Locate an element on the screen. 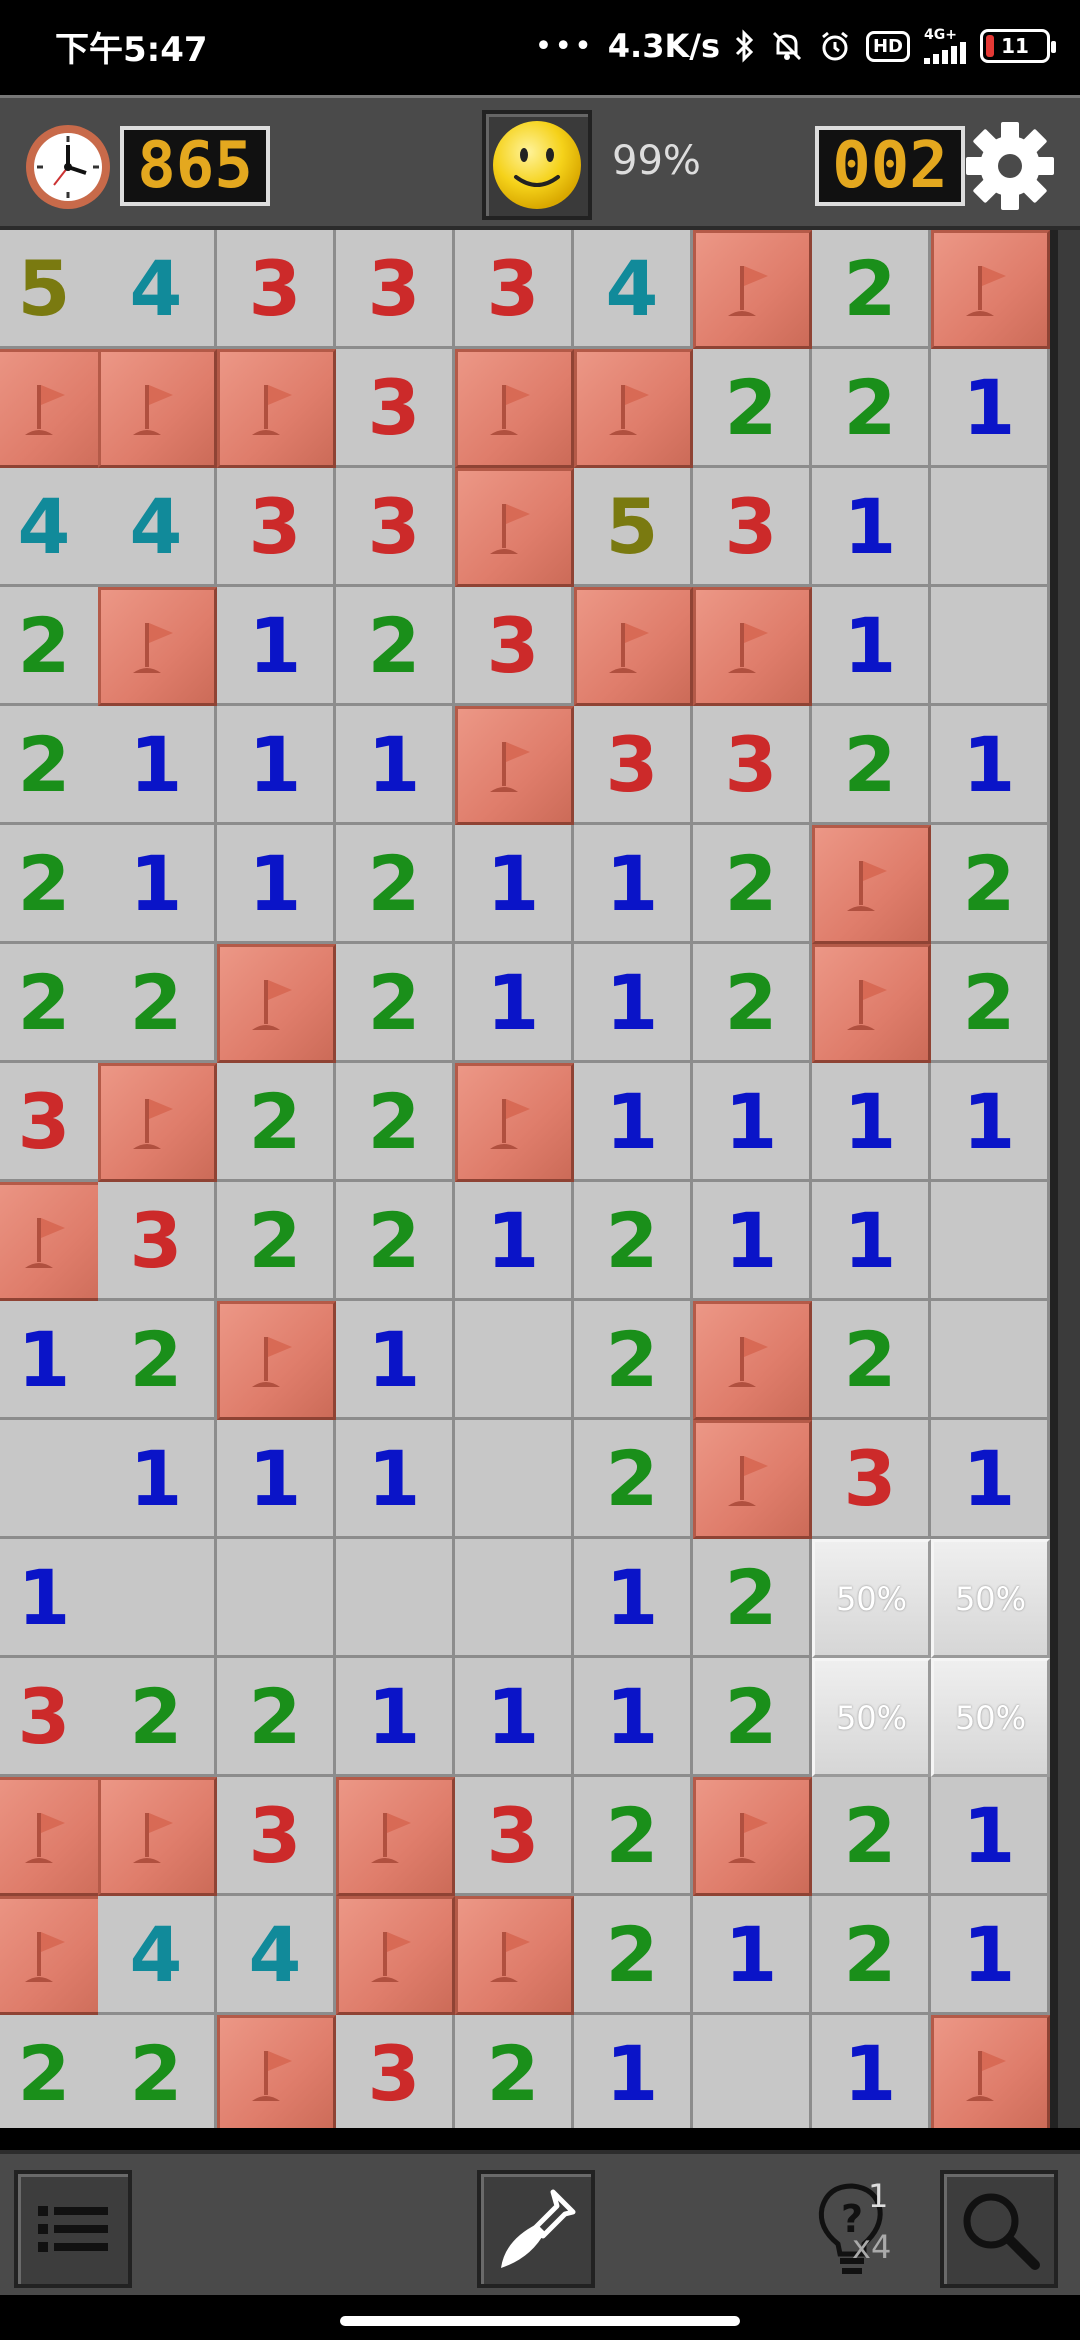  number-cell: 5 is located at coordinates (633, 527).